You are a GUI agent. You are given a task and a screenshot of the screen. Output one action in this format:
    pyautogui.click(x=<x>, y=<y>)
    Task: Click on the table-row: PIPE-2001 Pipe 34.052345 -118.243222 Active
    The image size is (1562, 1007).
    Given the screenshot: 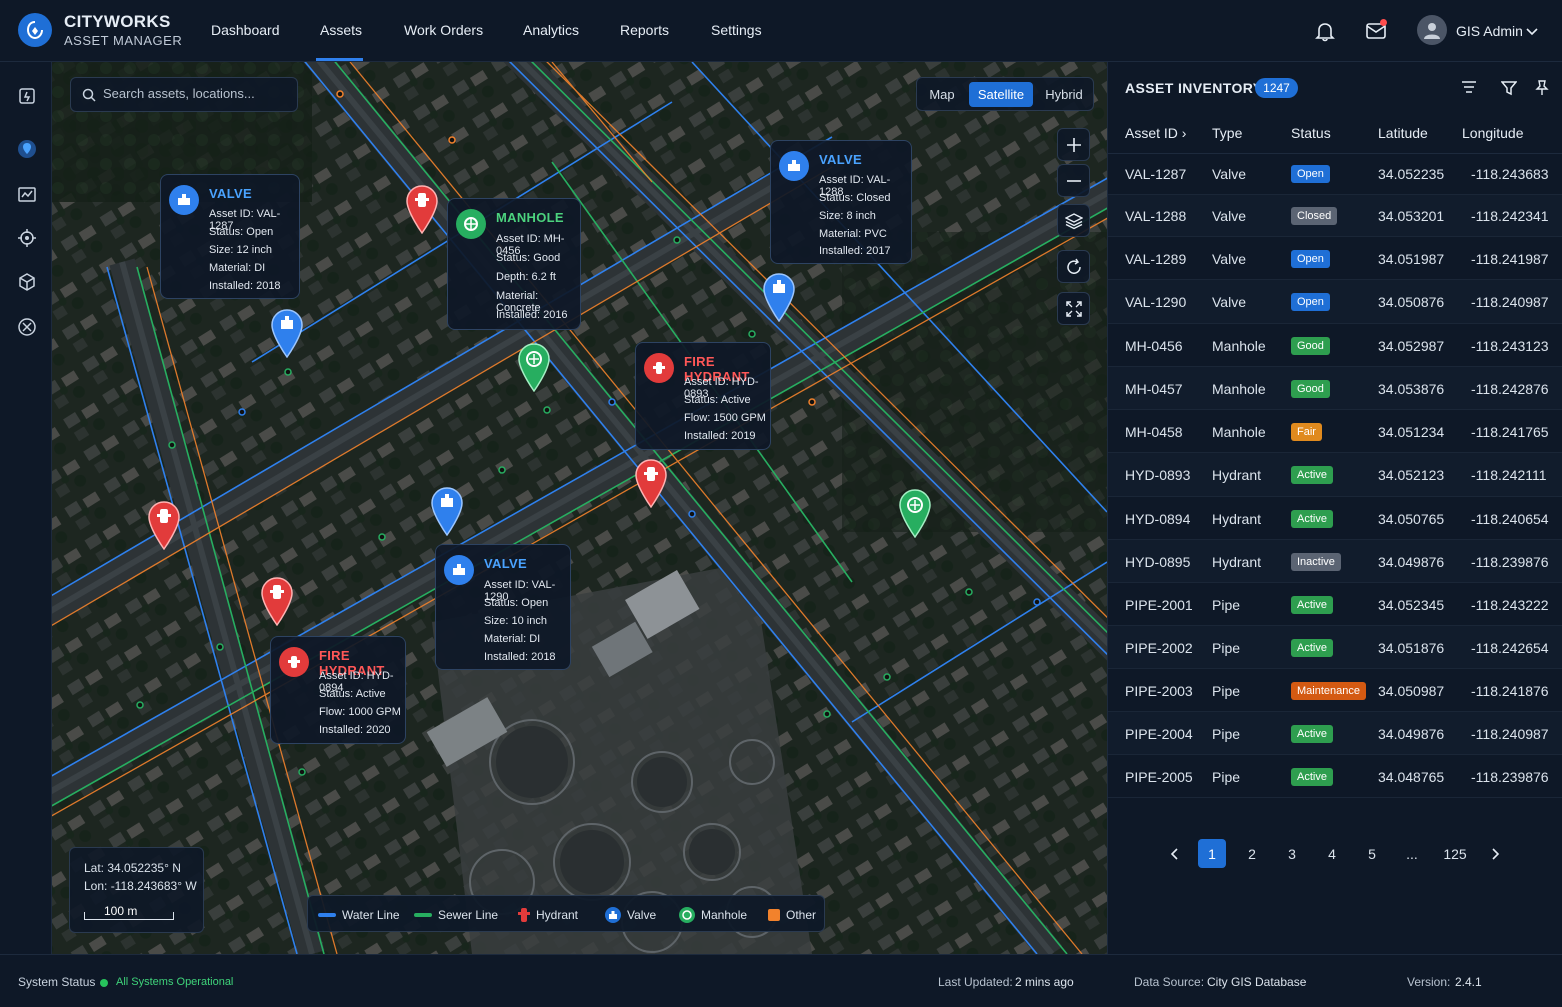 What is the action you would take?
    pyautogui.click(x=1335, y=604)
    